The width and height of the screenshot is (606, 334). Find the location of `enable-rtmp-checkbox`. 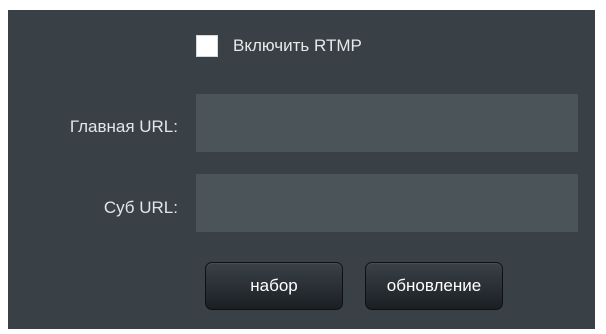

enable-rtmp-checkbox is located at coordinates (207, 46).